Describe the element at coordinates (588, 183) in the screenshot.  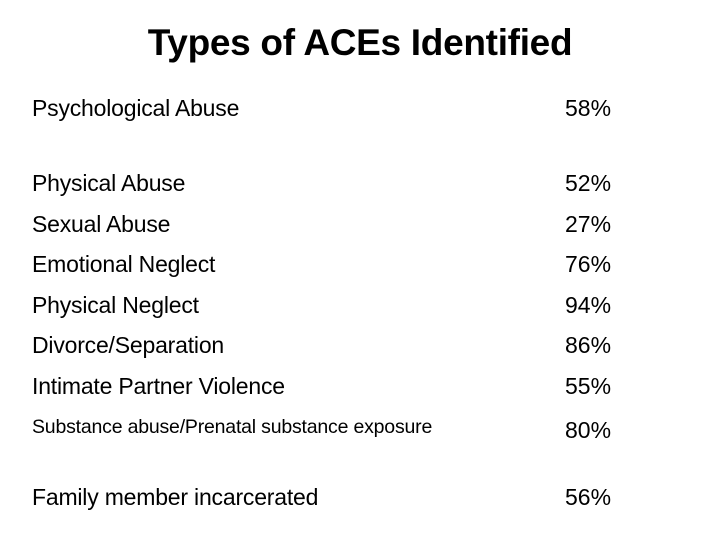
I see `ace-percentage: 52%` at that location.